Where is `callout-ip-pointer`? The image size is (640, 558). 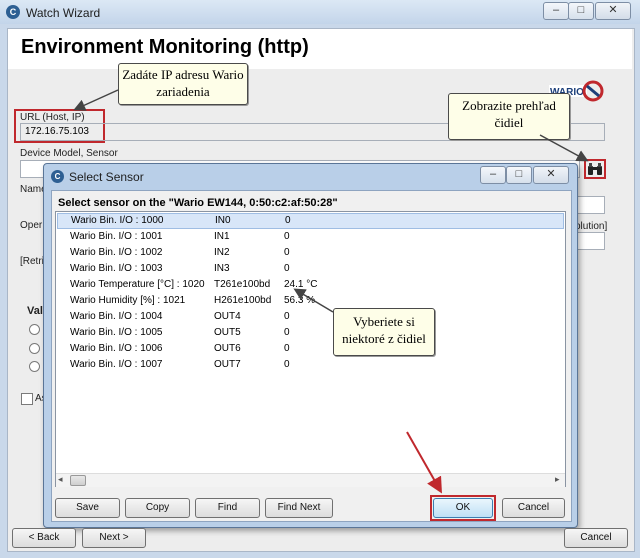 callout-ip-pointer is located at coordinates (96, 100).